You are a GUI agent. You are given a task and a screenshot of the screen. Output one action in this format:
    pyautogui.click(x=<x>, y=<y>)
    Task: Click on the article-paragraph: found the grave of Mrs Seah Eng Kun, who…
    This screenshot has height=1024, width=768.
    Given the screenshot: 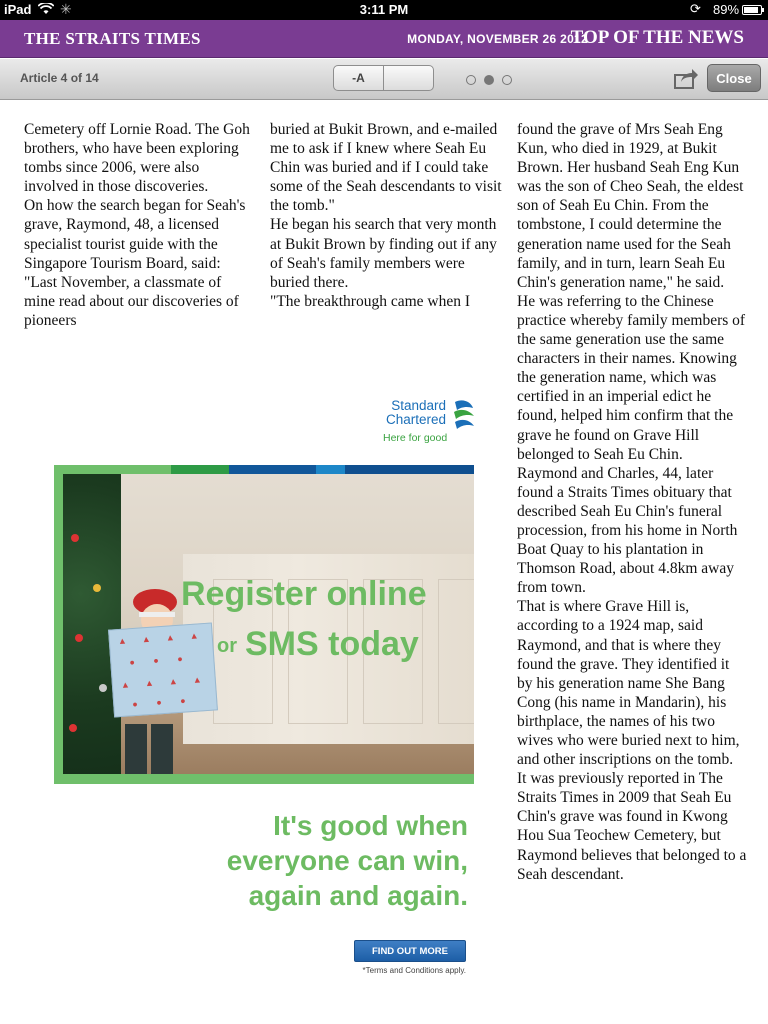 What is the action you would take?
    pyautogui.click(x=630, y=206)
    